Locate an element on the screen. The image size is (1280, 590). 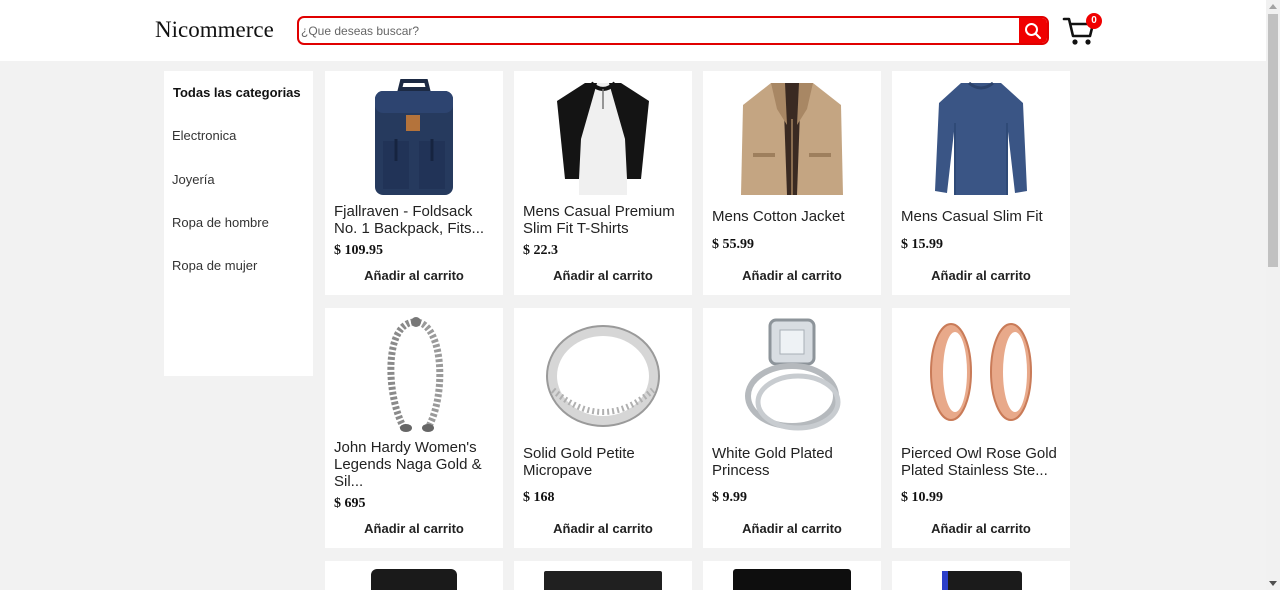
product-image-raglan-shirt is located at coordinates (603, 138).